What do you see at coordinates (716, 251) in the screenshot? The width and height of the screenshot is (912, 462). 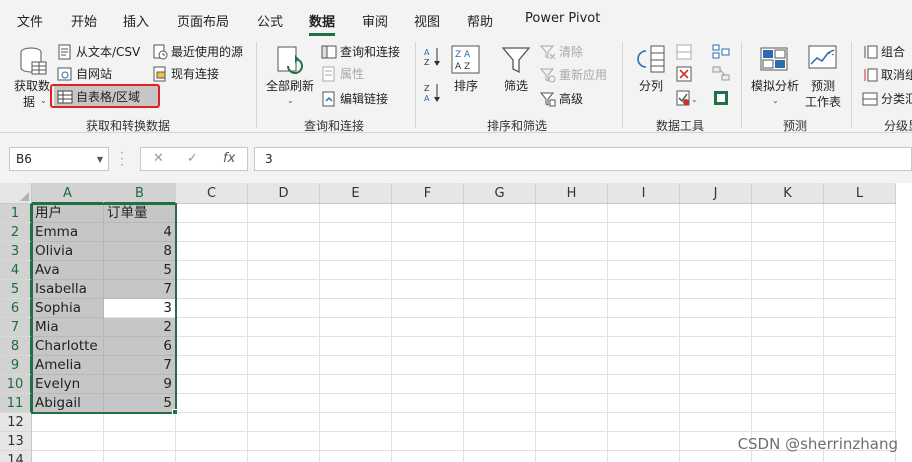 I see `cell-j3` at bounding box center [716, 251].